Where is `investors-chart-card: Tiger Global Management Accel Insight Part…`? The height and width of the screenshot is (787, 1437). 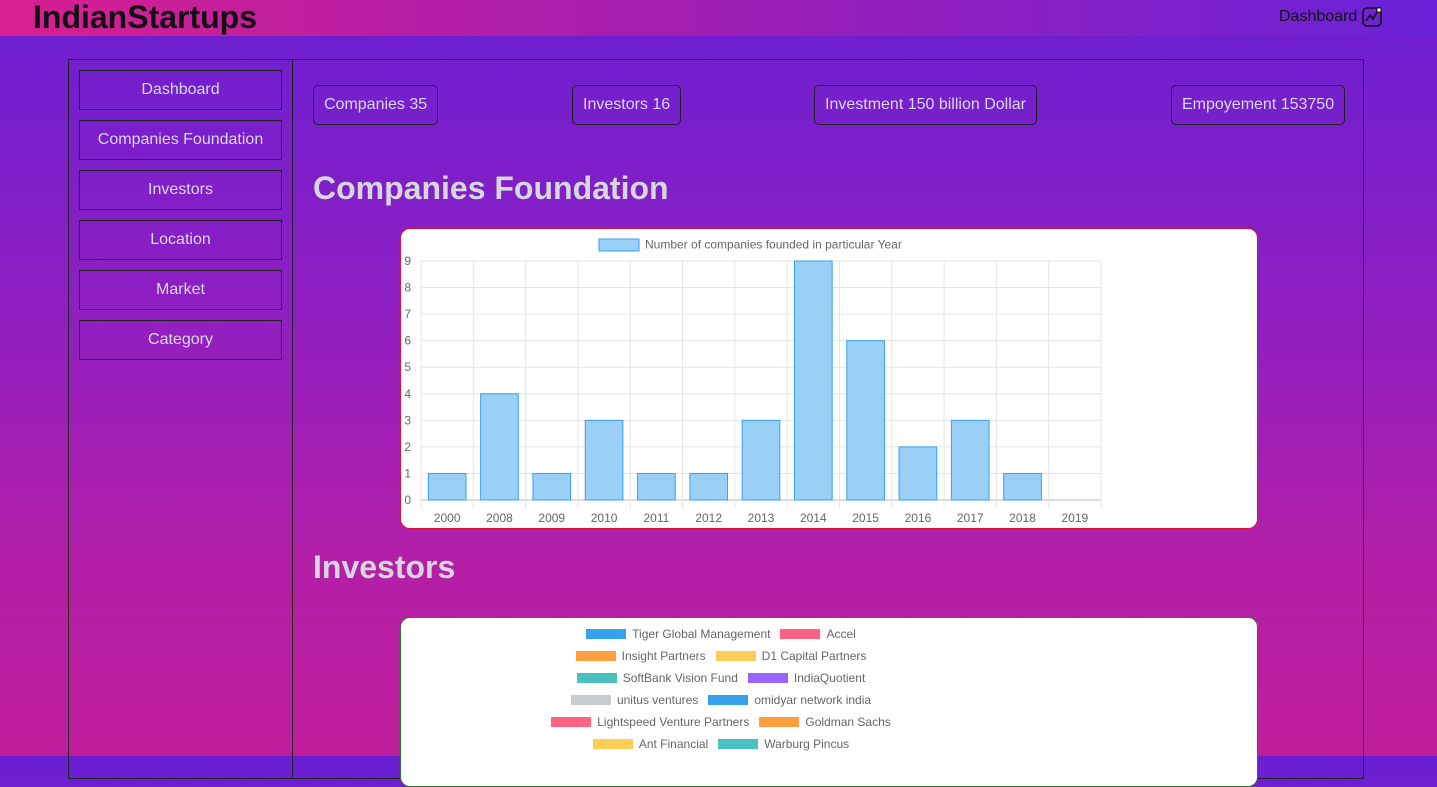 investors-chart-card: Tiger Global Management Accel Insight Part… is located at coordinates (829, 702).